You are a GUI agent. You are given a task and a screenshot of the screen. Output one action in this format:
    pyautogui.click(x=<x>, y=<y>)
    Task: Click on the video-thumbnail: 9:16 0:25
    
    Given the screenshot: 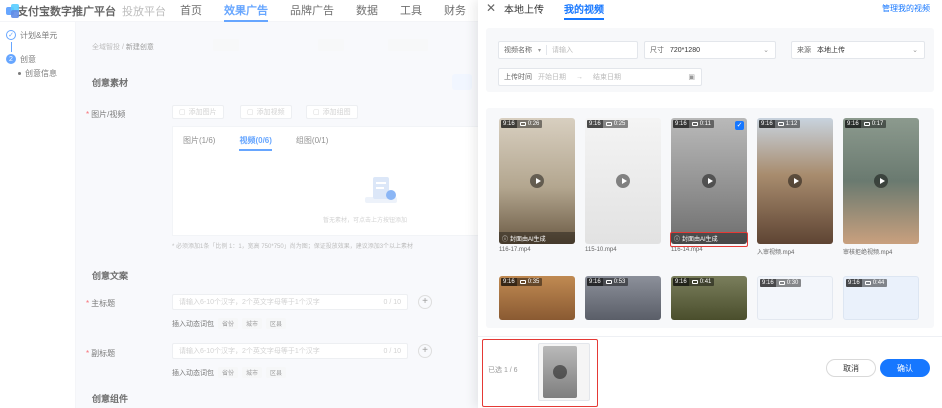 What is the action you would take?
    pyautogui.click(x=623, y=181)
    